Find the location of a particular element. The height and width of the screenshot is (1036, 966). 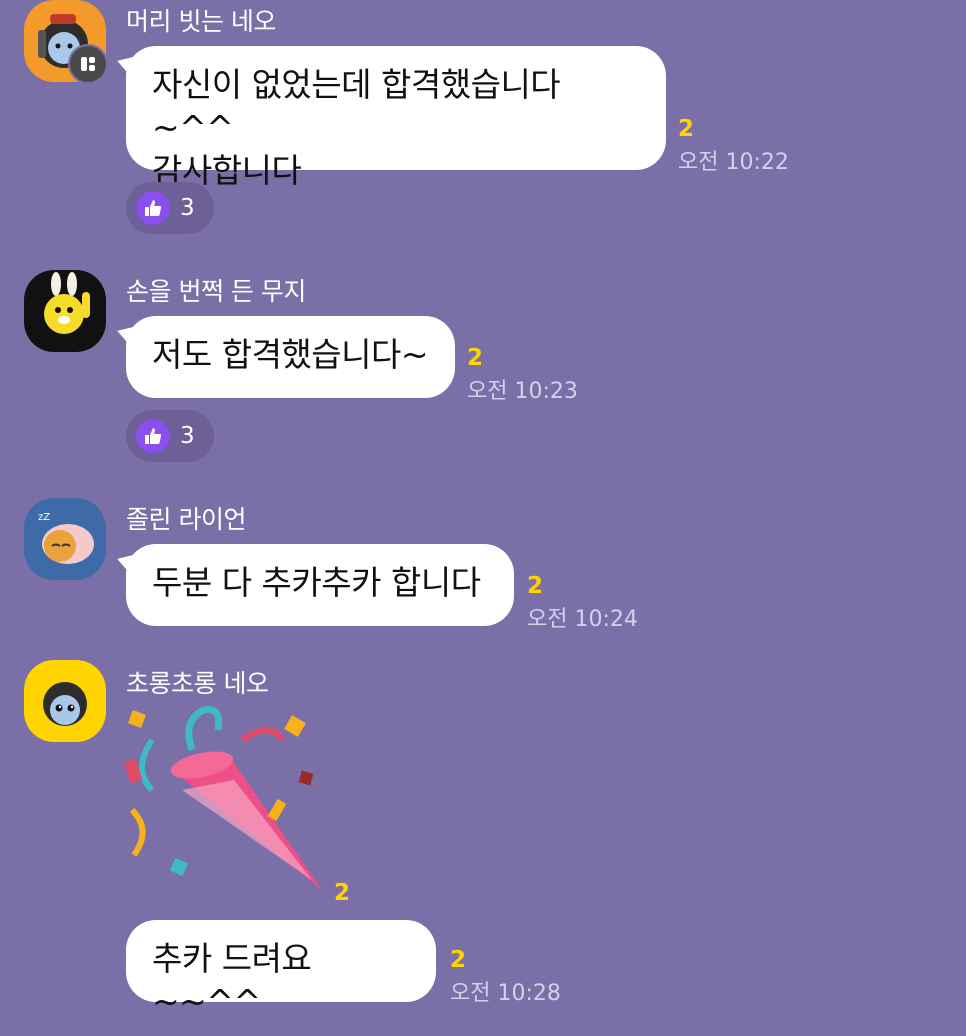

sender-name: 손을 번쩍 든 무지 is located at coordinates (216, 291).